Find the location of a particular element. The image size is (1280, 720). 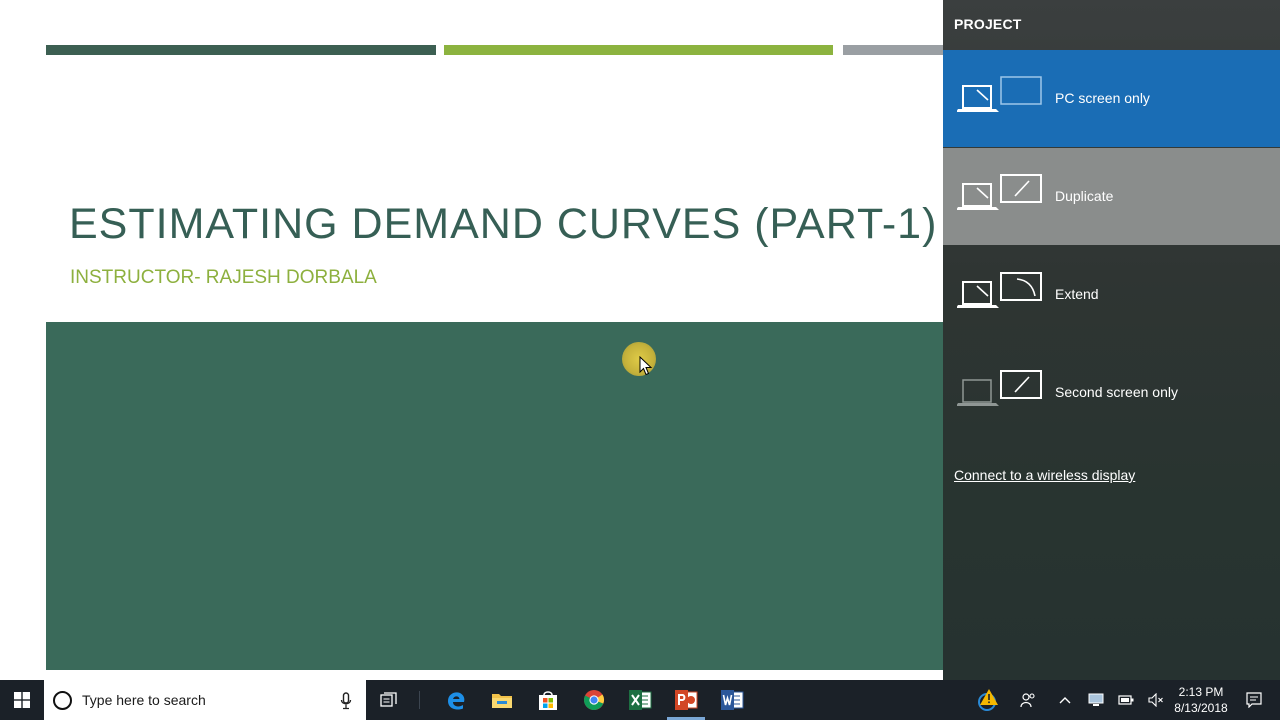

windows-logo-icon is located at coordinates (22, 700).